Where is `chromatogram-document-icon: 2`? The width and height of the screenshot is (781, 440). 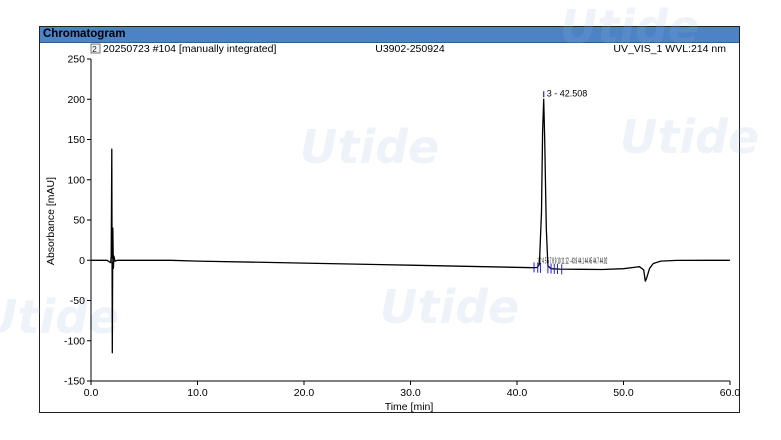 chromatogram-document-icon: 2 is located at coordinates (95, 48).